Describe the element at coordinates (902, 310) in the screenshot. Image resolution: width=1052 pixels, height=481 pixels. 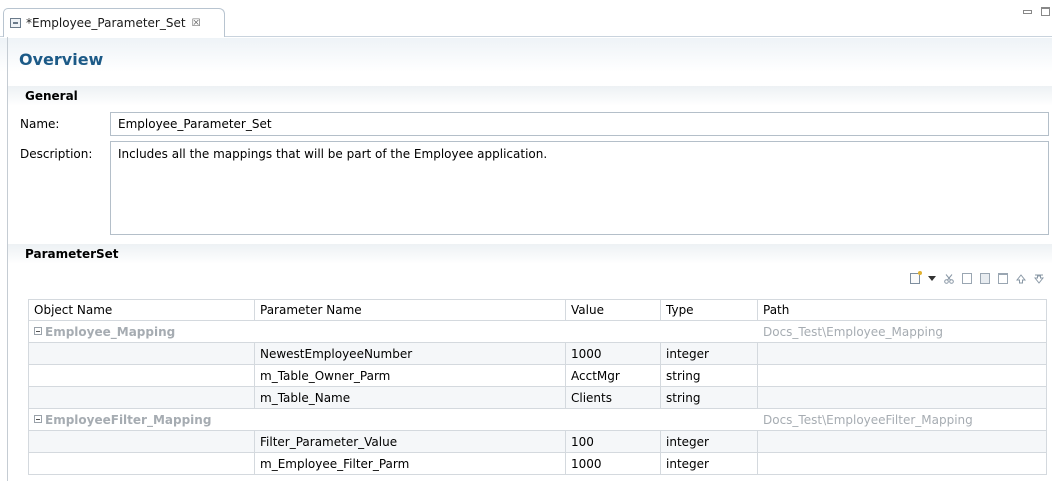
I see `column-header-path: Path` at that location.